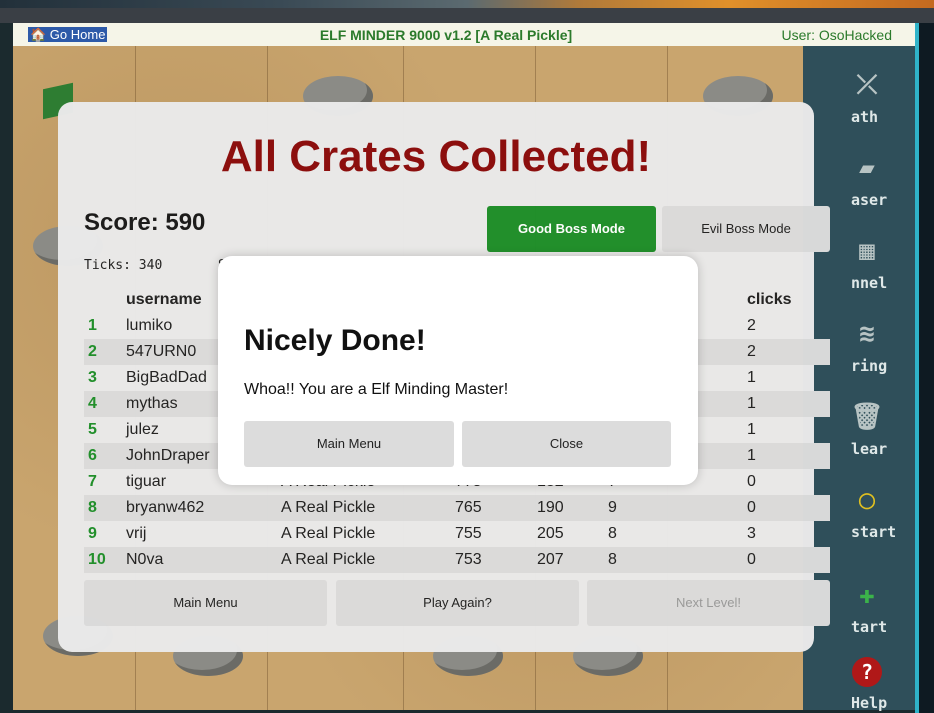  I want to click on tunnel-icon: ▦, so click(867, 251).